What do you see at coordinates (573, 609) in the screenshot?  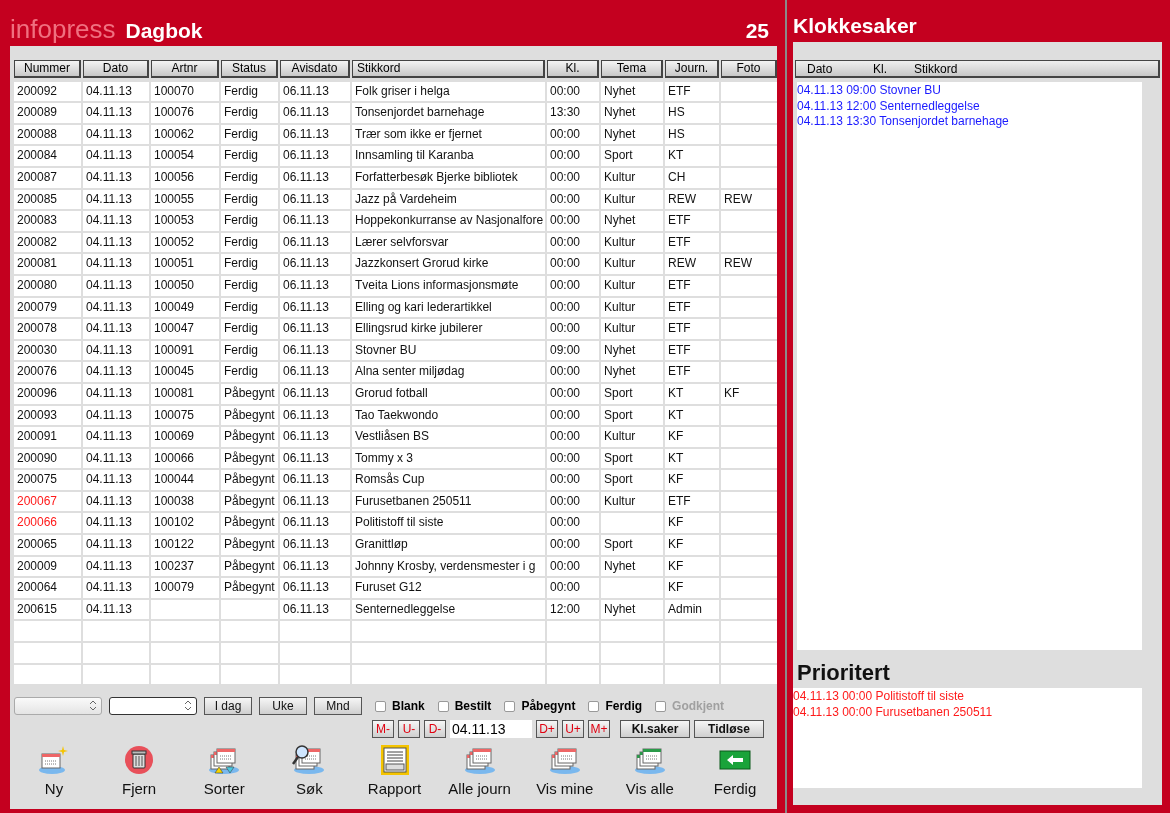 I see `table-cell: 12:00` at bounding box center [573, 609].